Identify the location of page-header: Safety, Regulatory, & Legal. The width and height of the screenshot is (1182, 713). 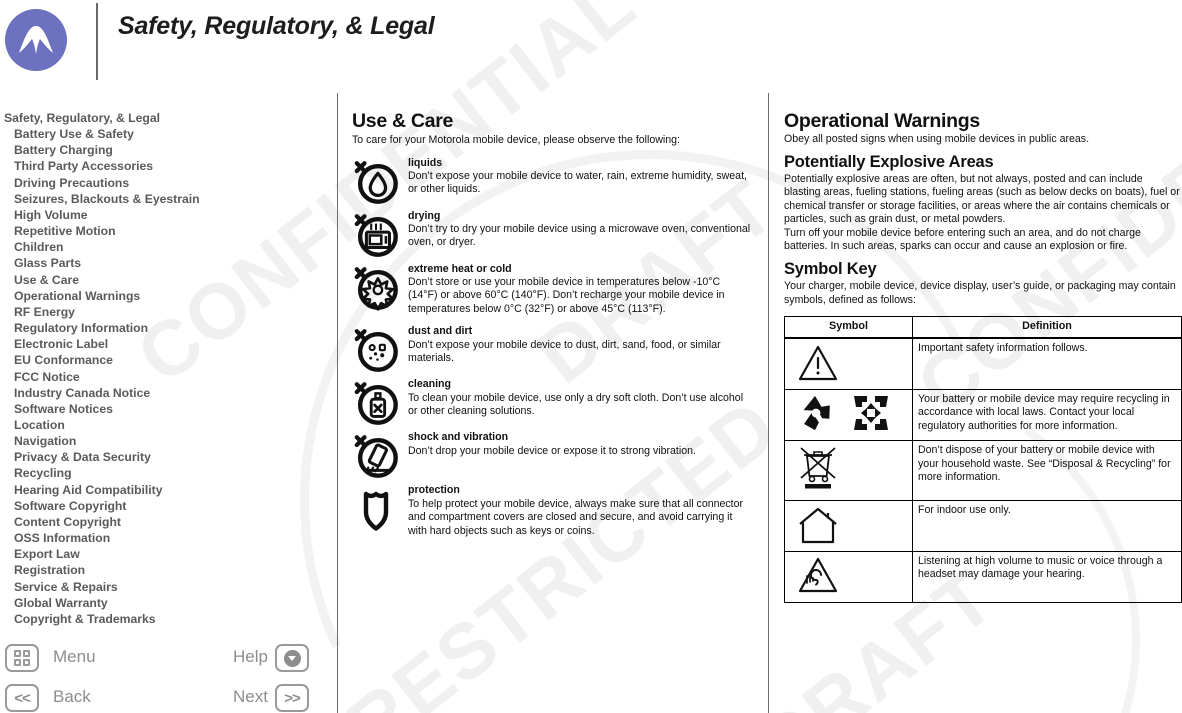
(591, 46).